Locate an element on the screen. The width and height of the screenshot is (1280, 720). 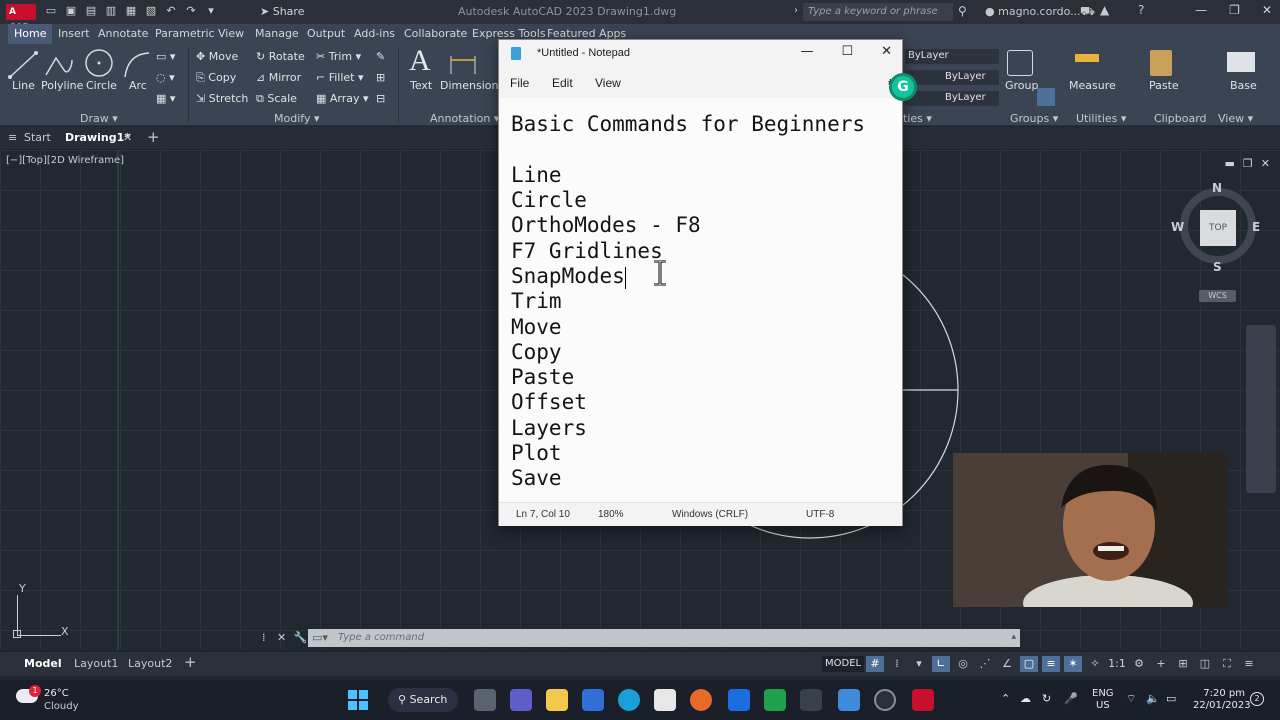
boundary-icon: ▦ ▾ is located at coordinates (165, 98).